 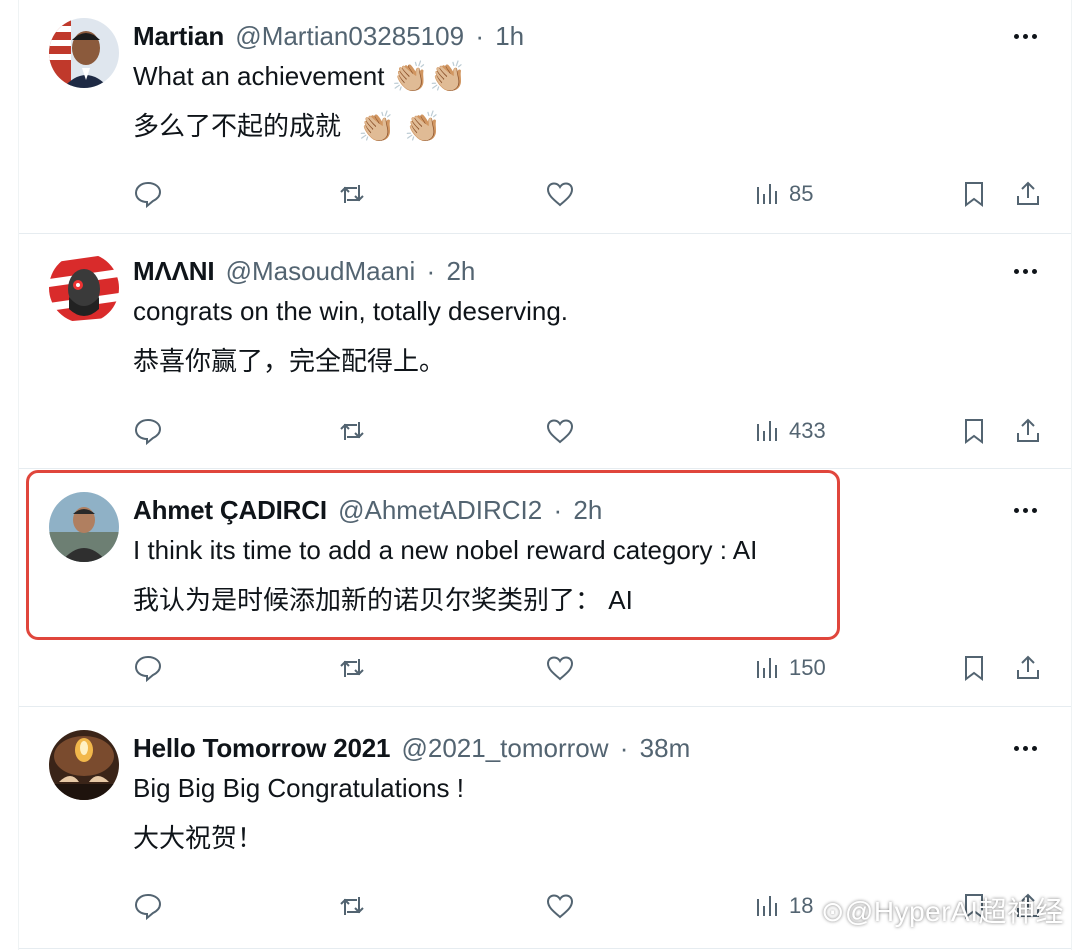 What do you see at coordinates (259, 76) in the screenshot?
I see `tweet-text-en-content: What an achievement` at bounding box center [259, 76].